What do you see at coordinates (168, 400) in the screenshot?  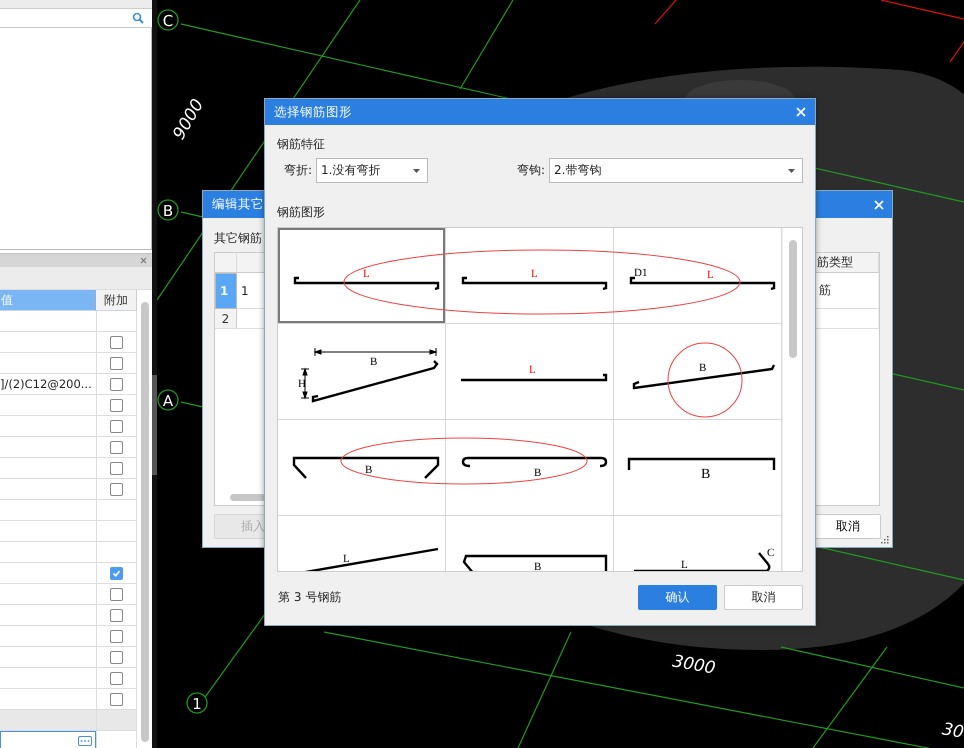 I see `axis-marker: A` at bounding box center [168, 400].